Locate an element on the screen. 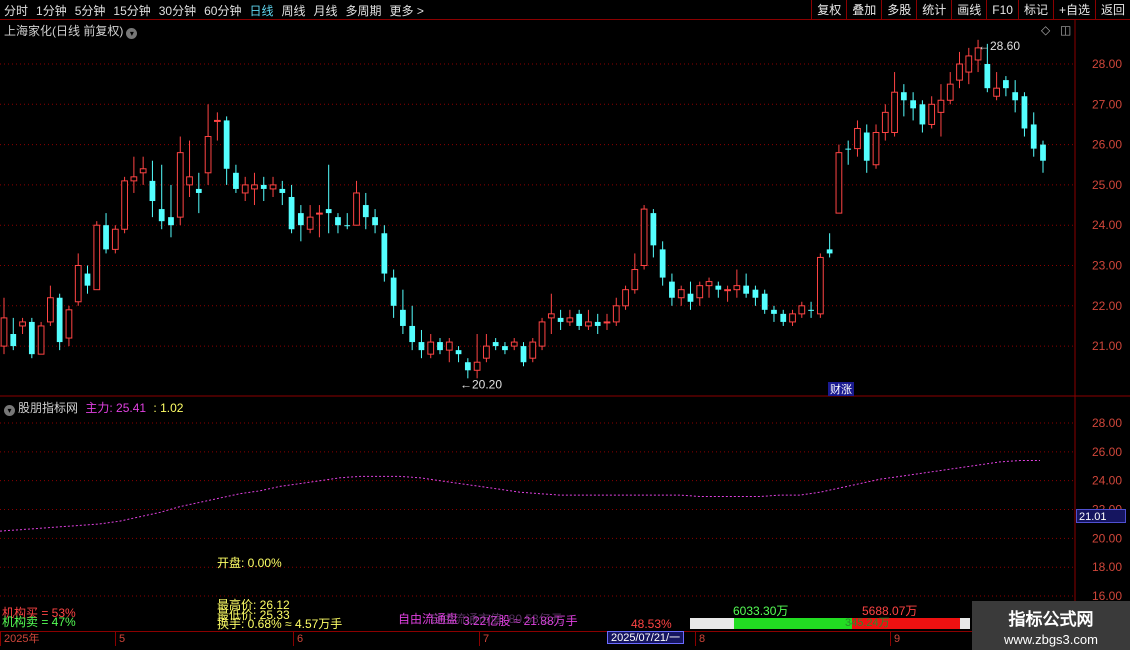  tool-button-0: 复权 is located at coordinates (828, 10).